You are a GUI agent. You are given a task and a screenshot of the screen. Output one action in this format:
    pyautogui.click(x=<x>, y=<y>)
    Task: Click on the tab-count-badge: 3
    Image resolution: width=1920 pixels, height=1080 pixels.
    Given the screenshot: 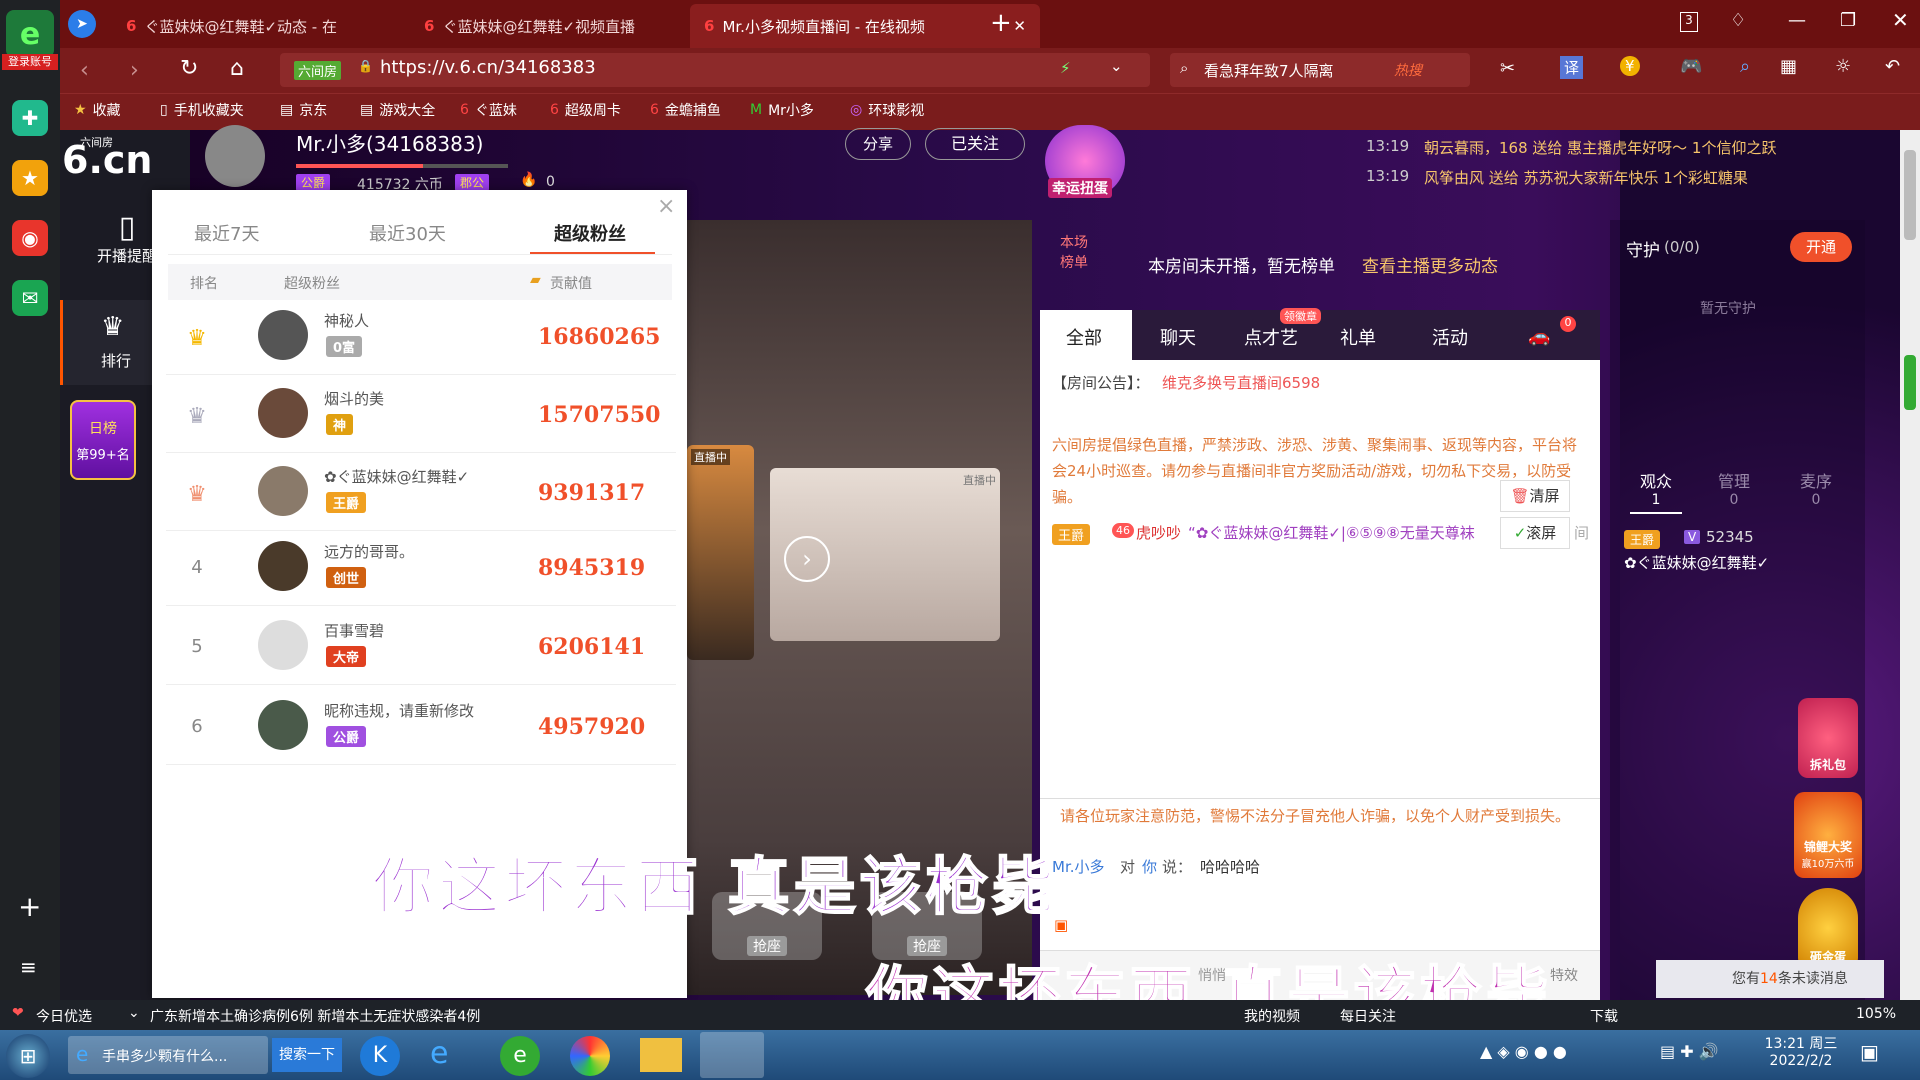 What is the action you would take?
    pyautogui.click(x=1689, y=22)
    